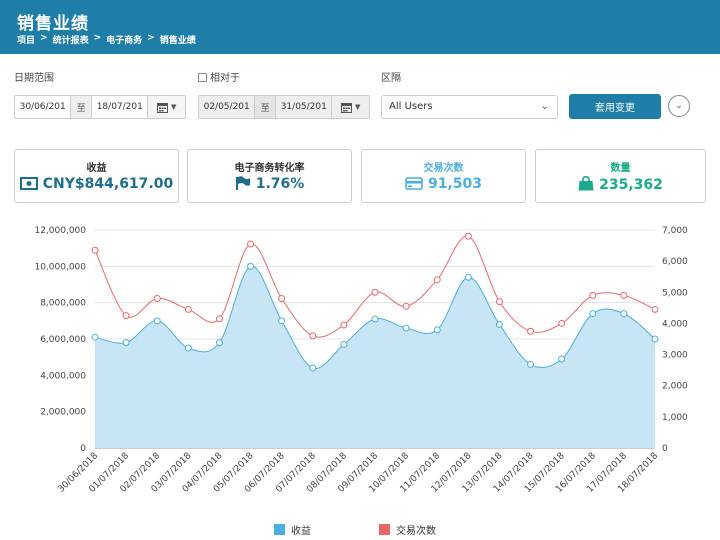 This screenshot has width=720, height=540. Describe the element at coordinates (675, 293) in the screenshot. I see `y-right-tick-label: 5,000` at that location.